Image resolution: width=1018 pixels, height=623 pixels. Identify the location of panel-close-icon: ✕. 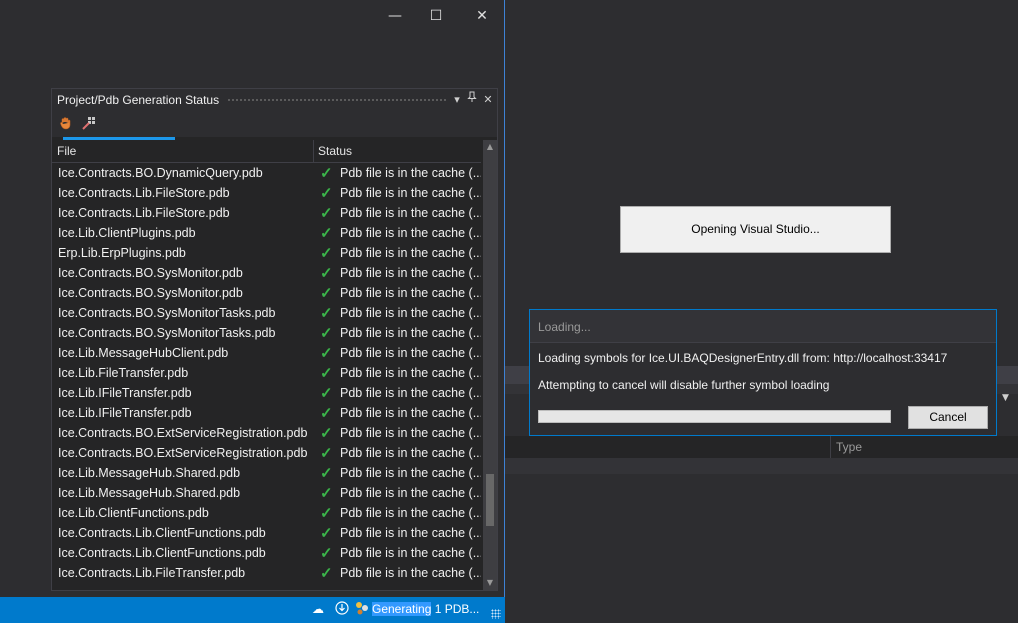
(488, 100).